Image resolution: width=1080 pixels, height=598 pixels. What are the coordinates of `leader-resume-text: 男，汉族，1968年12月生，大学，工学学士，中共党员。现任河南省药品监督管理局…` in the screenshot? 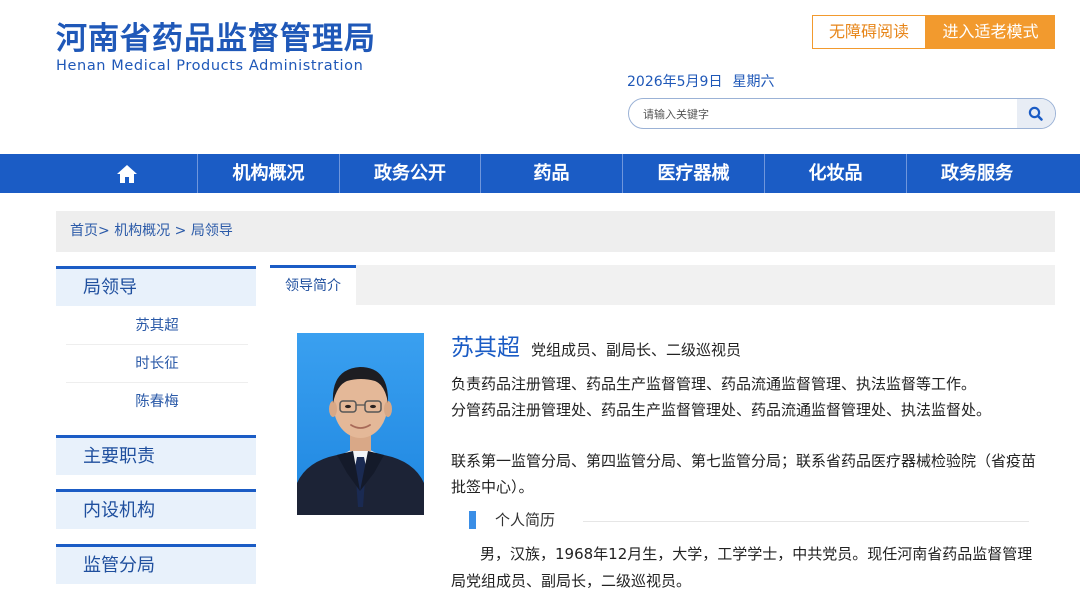 It's located at (742, 567).